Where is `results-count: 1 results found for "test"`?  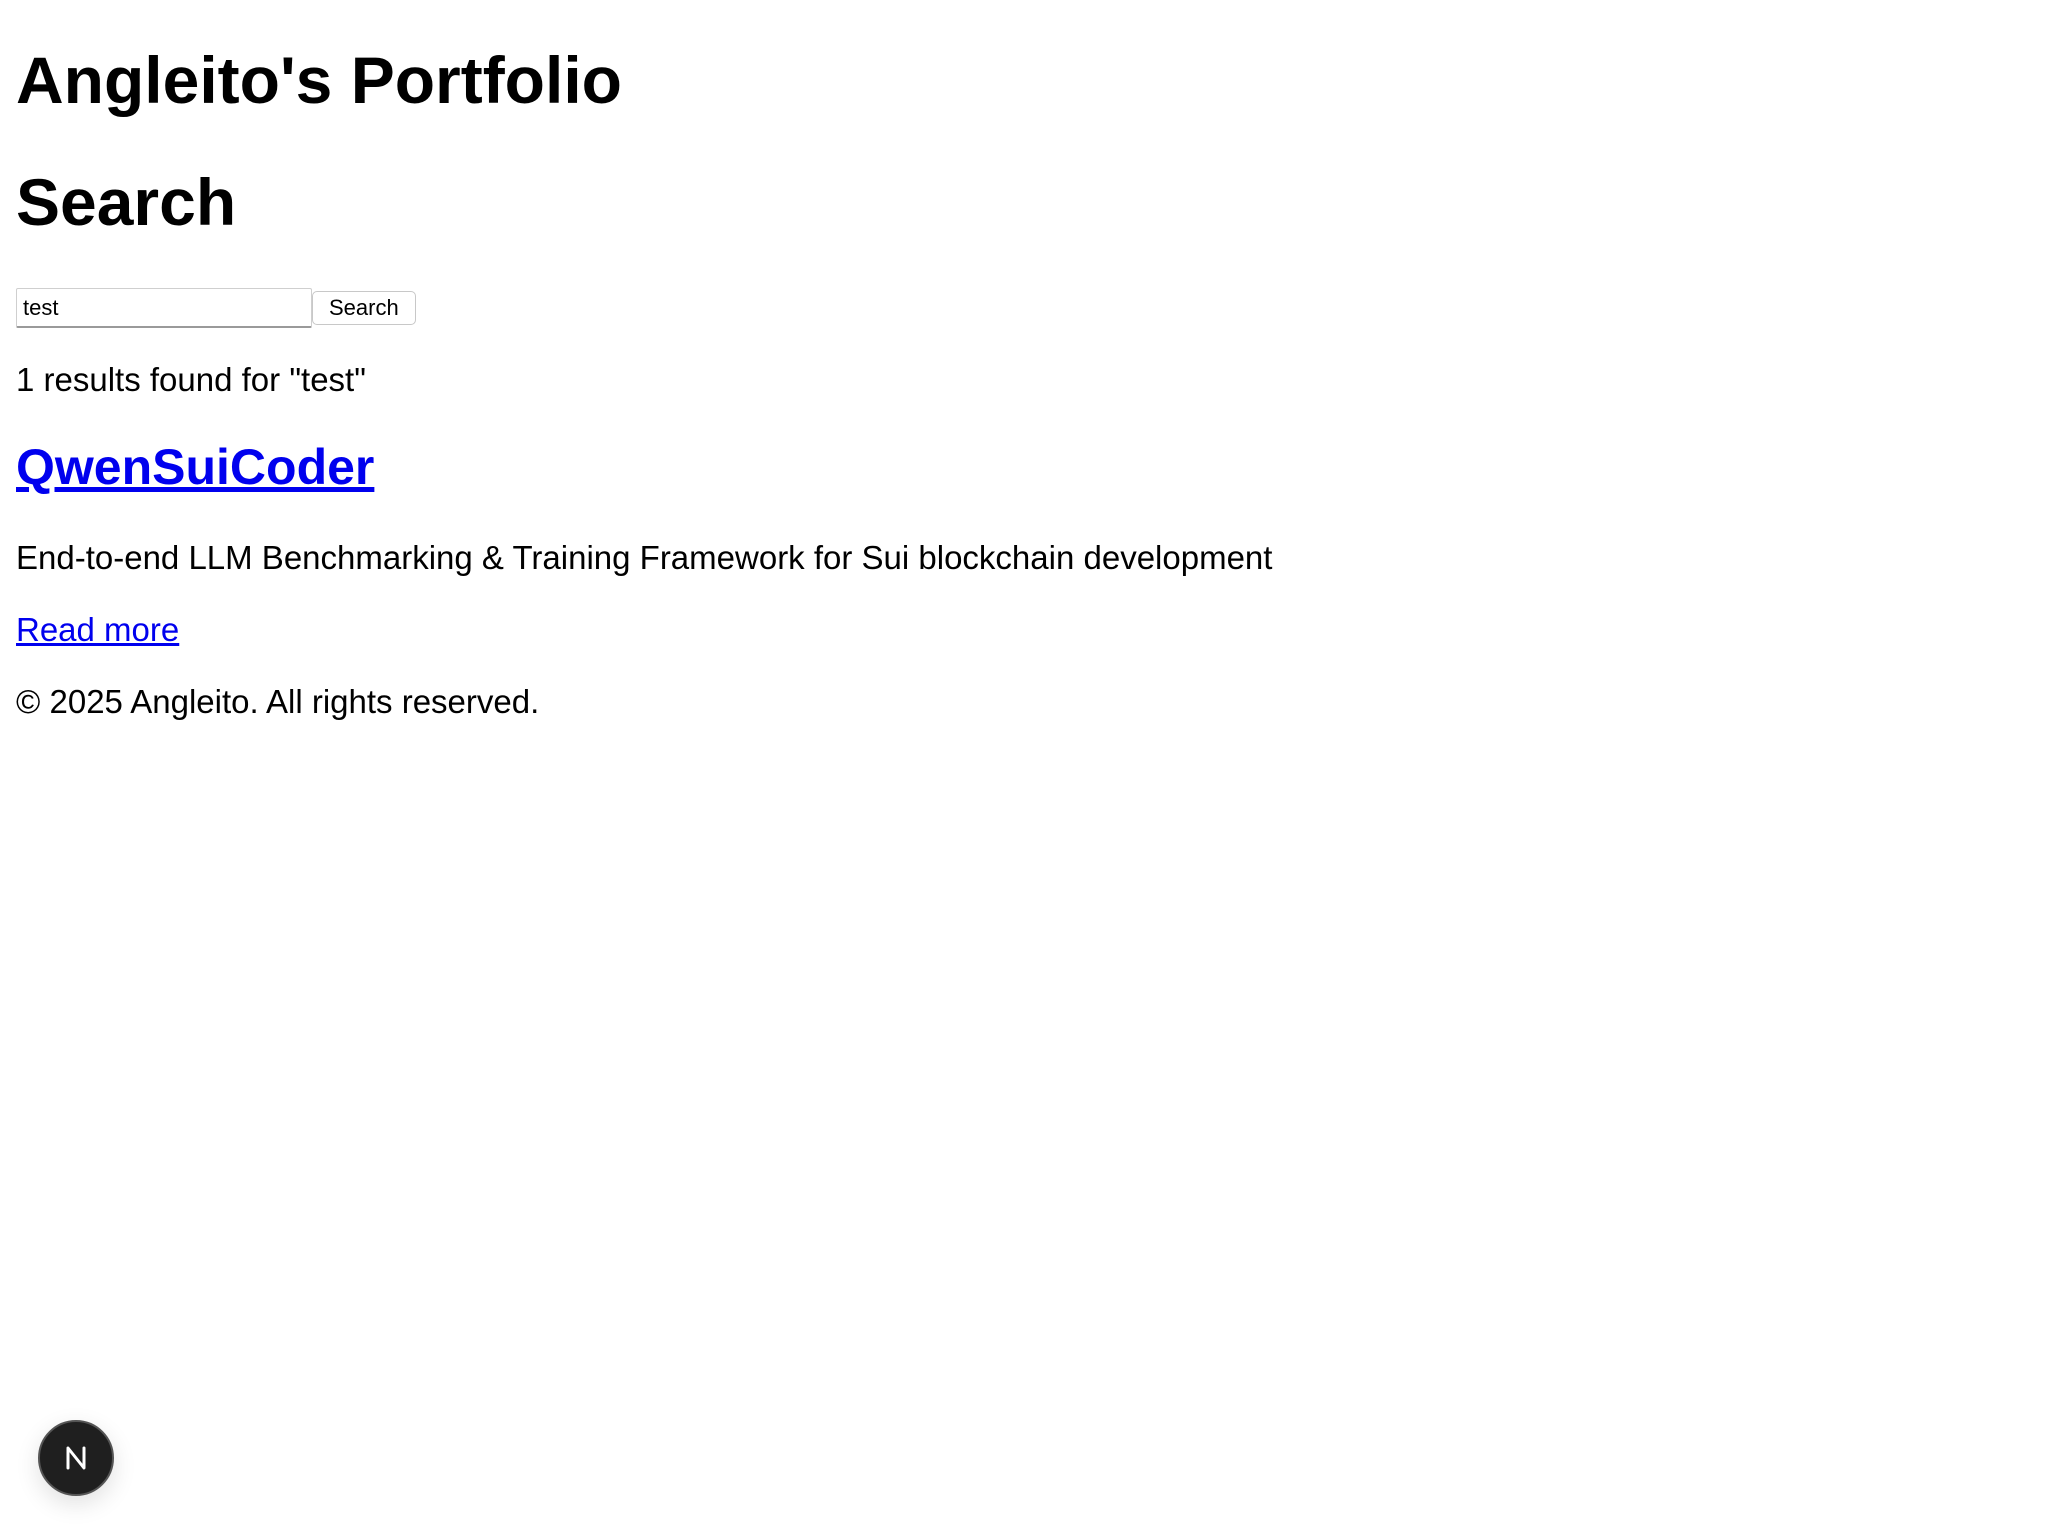 results-count: 1 results found for "test" is located at coordinates (191, 379).